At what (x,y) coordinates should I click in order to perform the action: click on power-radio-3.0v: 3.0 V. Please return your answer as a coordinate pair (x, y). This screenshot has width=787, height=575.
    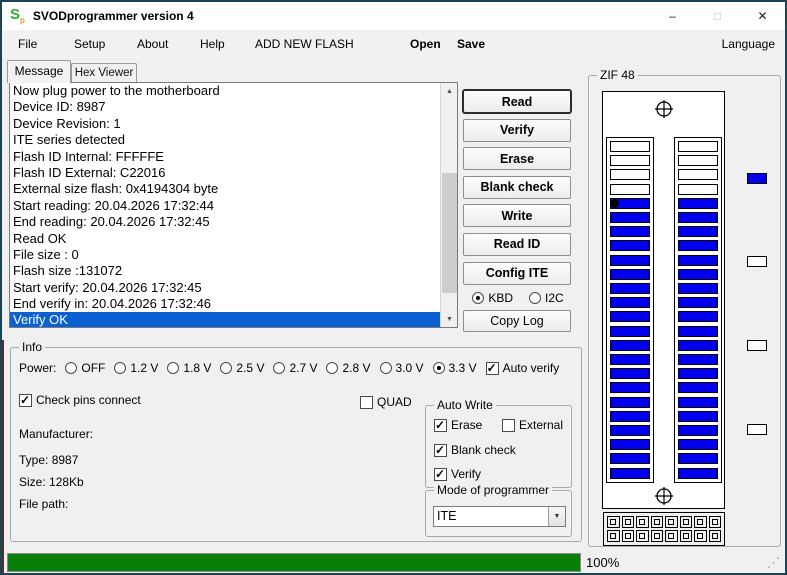
    Looking at the image, I should click on (401, 368).